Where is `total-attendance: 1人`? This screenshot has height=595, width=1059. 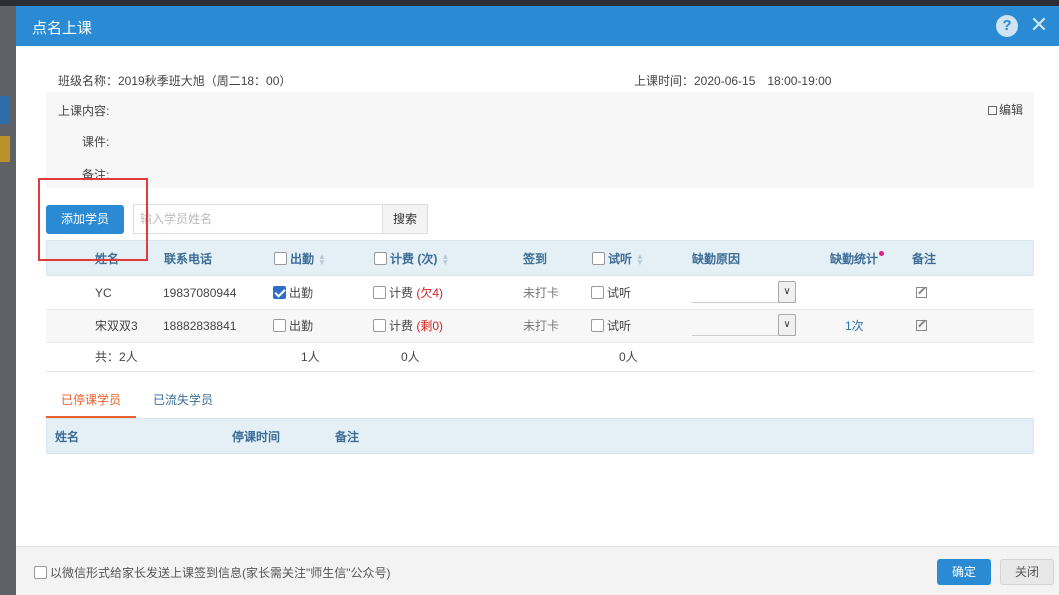 total-attendance: 1人 is located at coordinates (310, 357).